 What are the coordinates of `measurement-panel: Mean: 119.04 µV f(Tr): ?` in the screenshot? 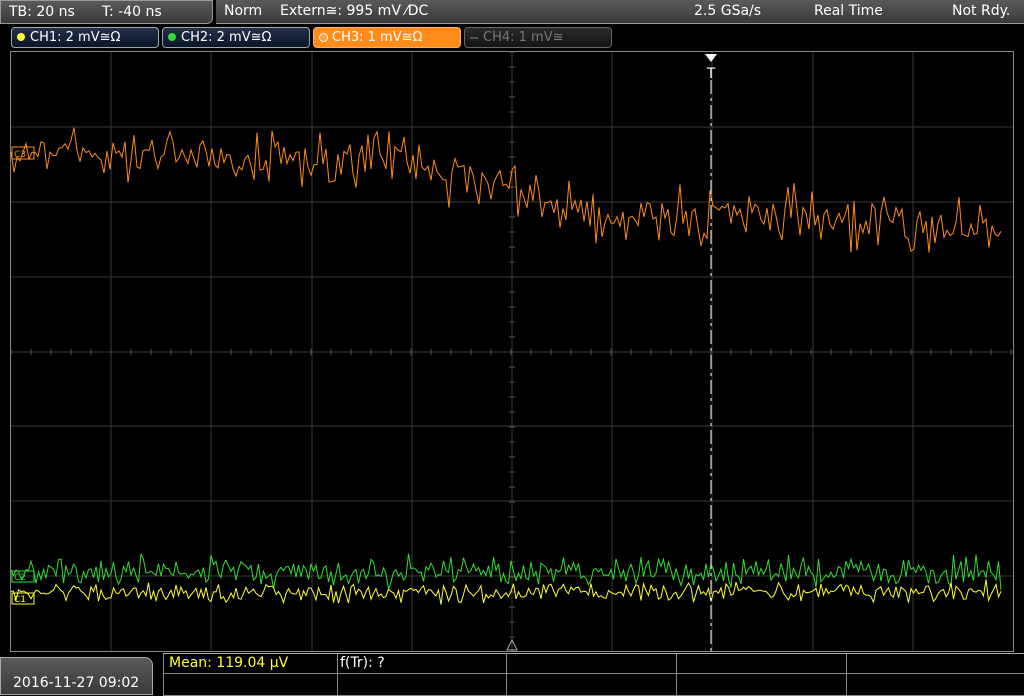 It's located at (593, 674).